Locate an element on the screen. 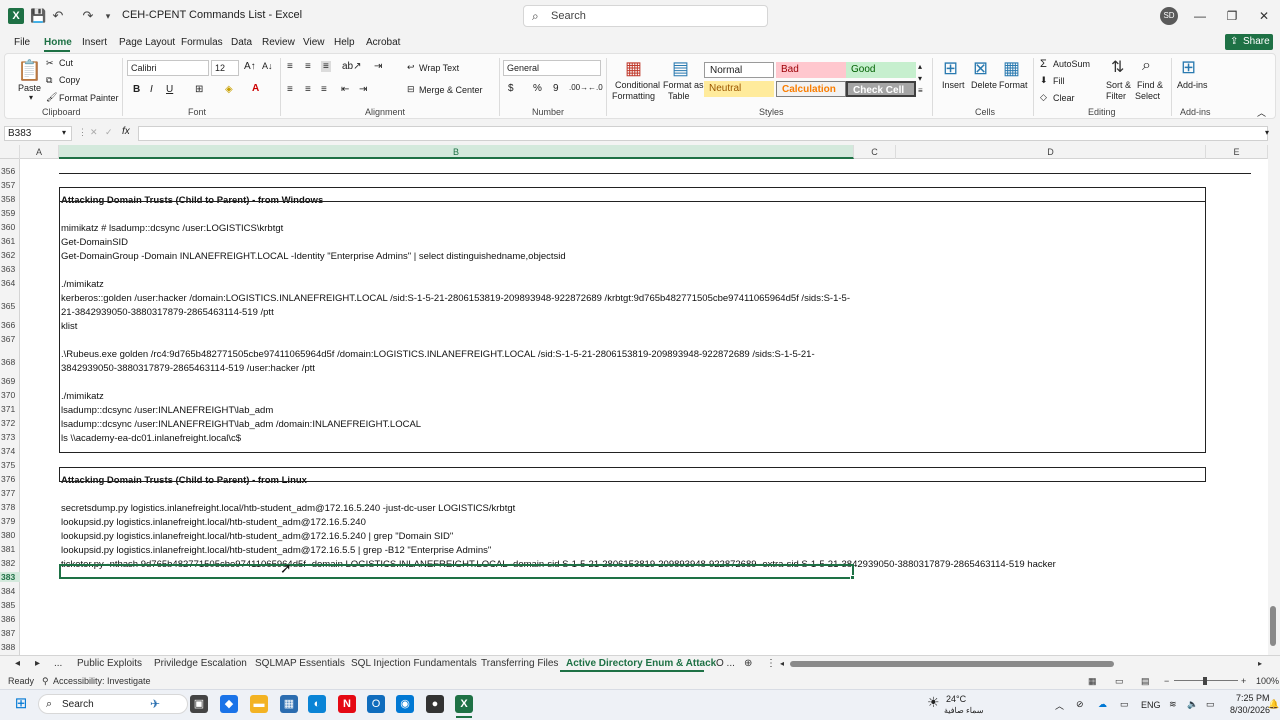 The image size is (1280, 720). task-view-icon: ▣ is located at coordinates (199, 704).